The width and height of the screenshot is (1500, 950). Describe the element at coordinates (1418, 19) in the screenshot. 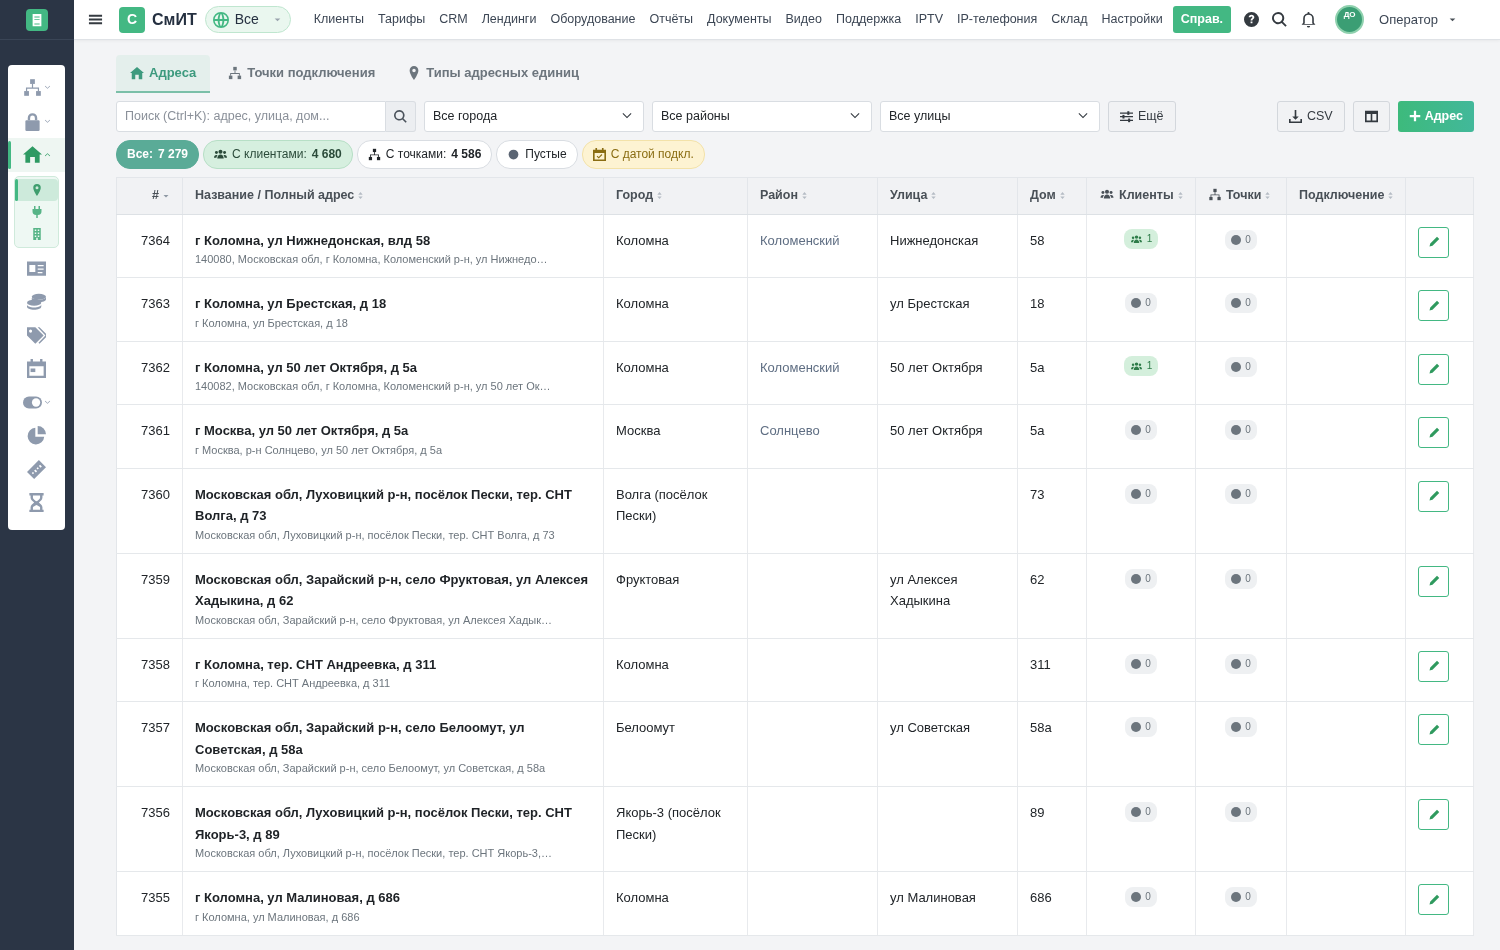

I see `user-menu: Оператор` at that location.